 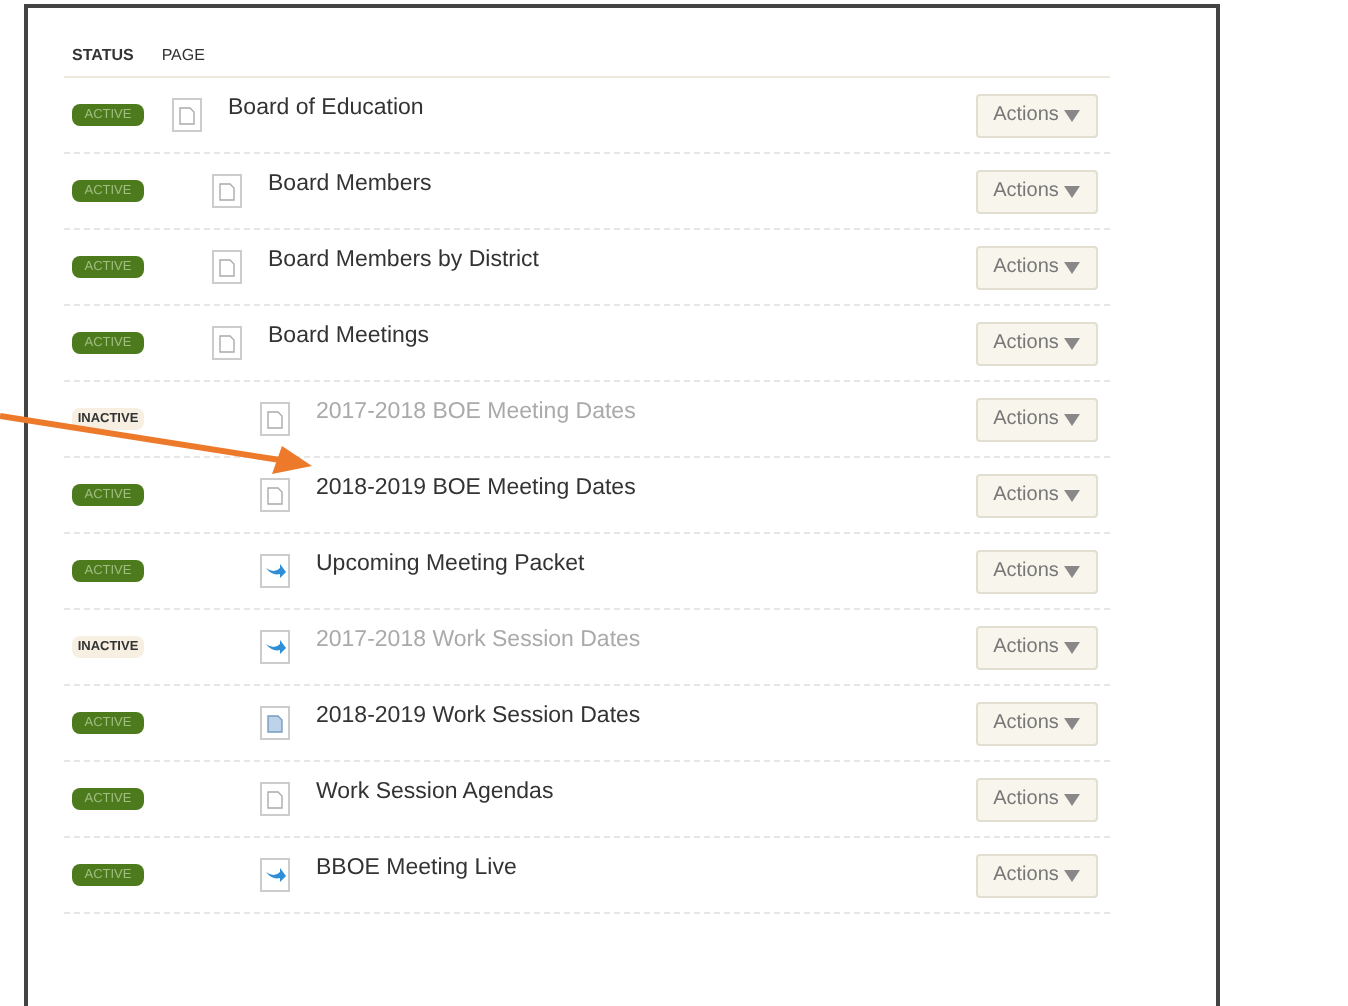 What do you see at coordinates (646, 563) in the screenshot?
I see `page-title: Upcoming Meeting Packet` at bounding box center [646, 563].